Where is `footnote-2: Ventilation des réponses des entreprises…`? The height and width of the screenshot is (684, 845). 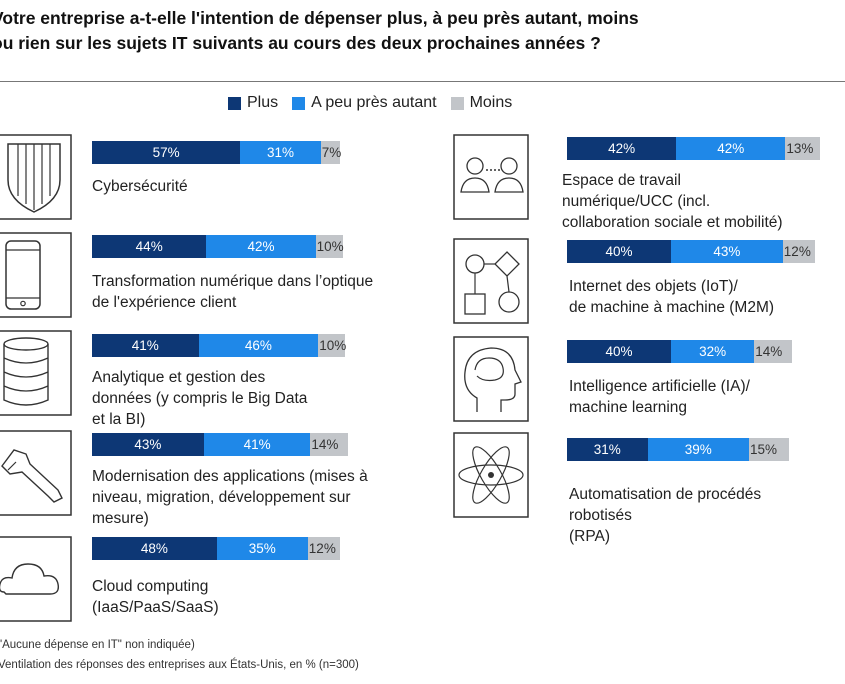 footnote-2: Ventilation des réponses des entreprises… is located at coordinates (179, 665).